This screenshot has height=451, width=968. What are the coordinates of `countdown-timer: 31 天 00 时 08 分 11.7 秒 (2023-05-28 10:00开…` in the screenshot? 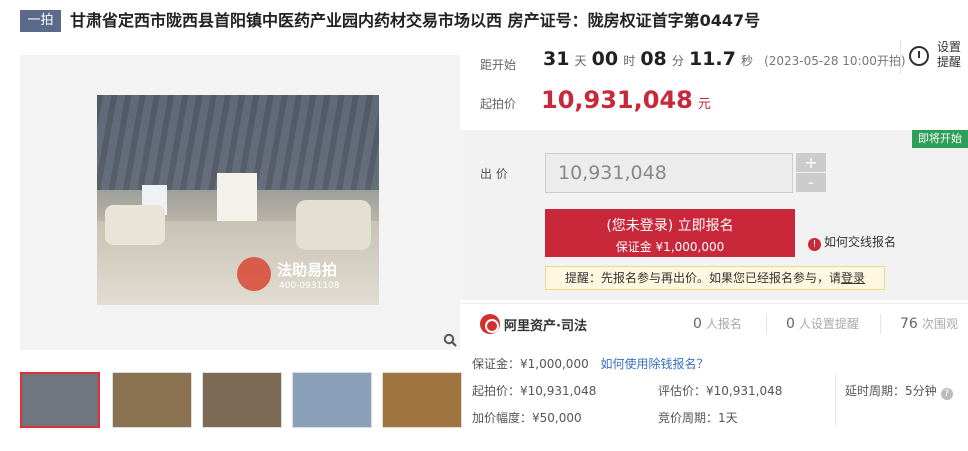 It's located at (724, 59).